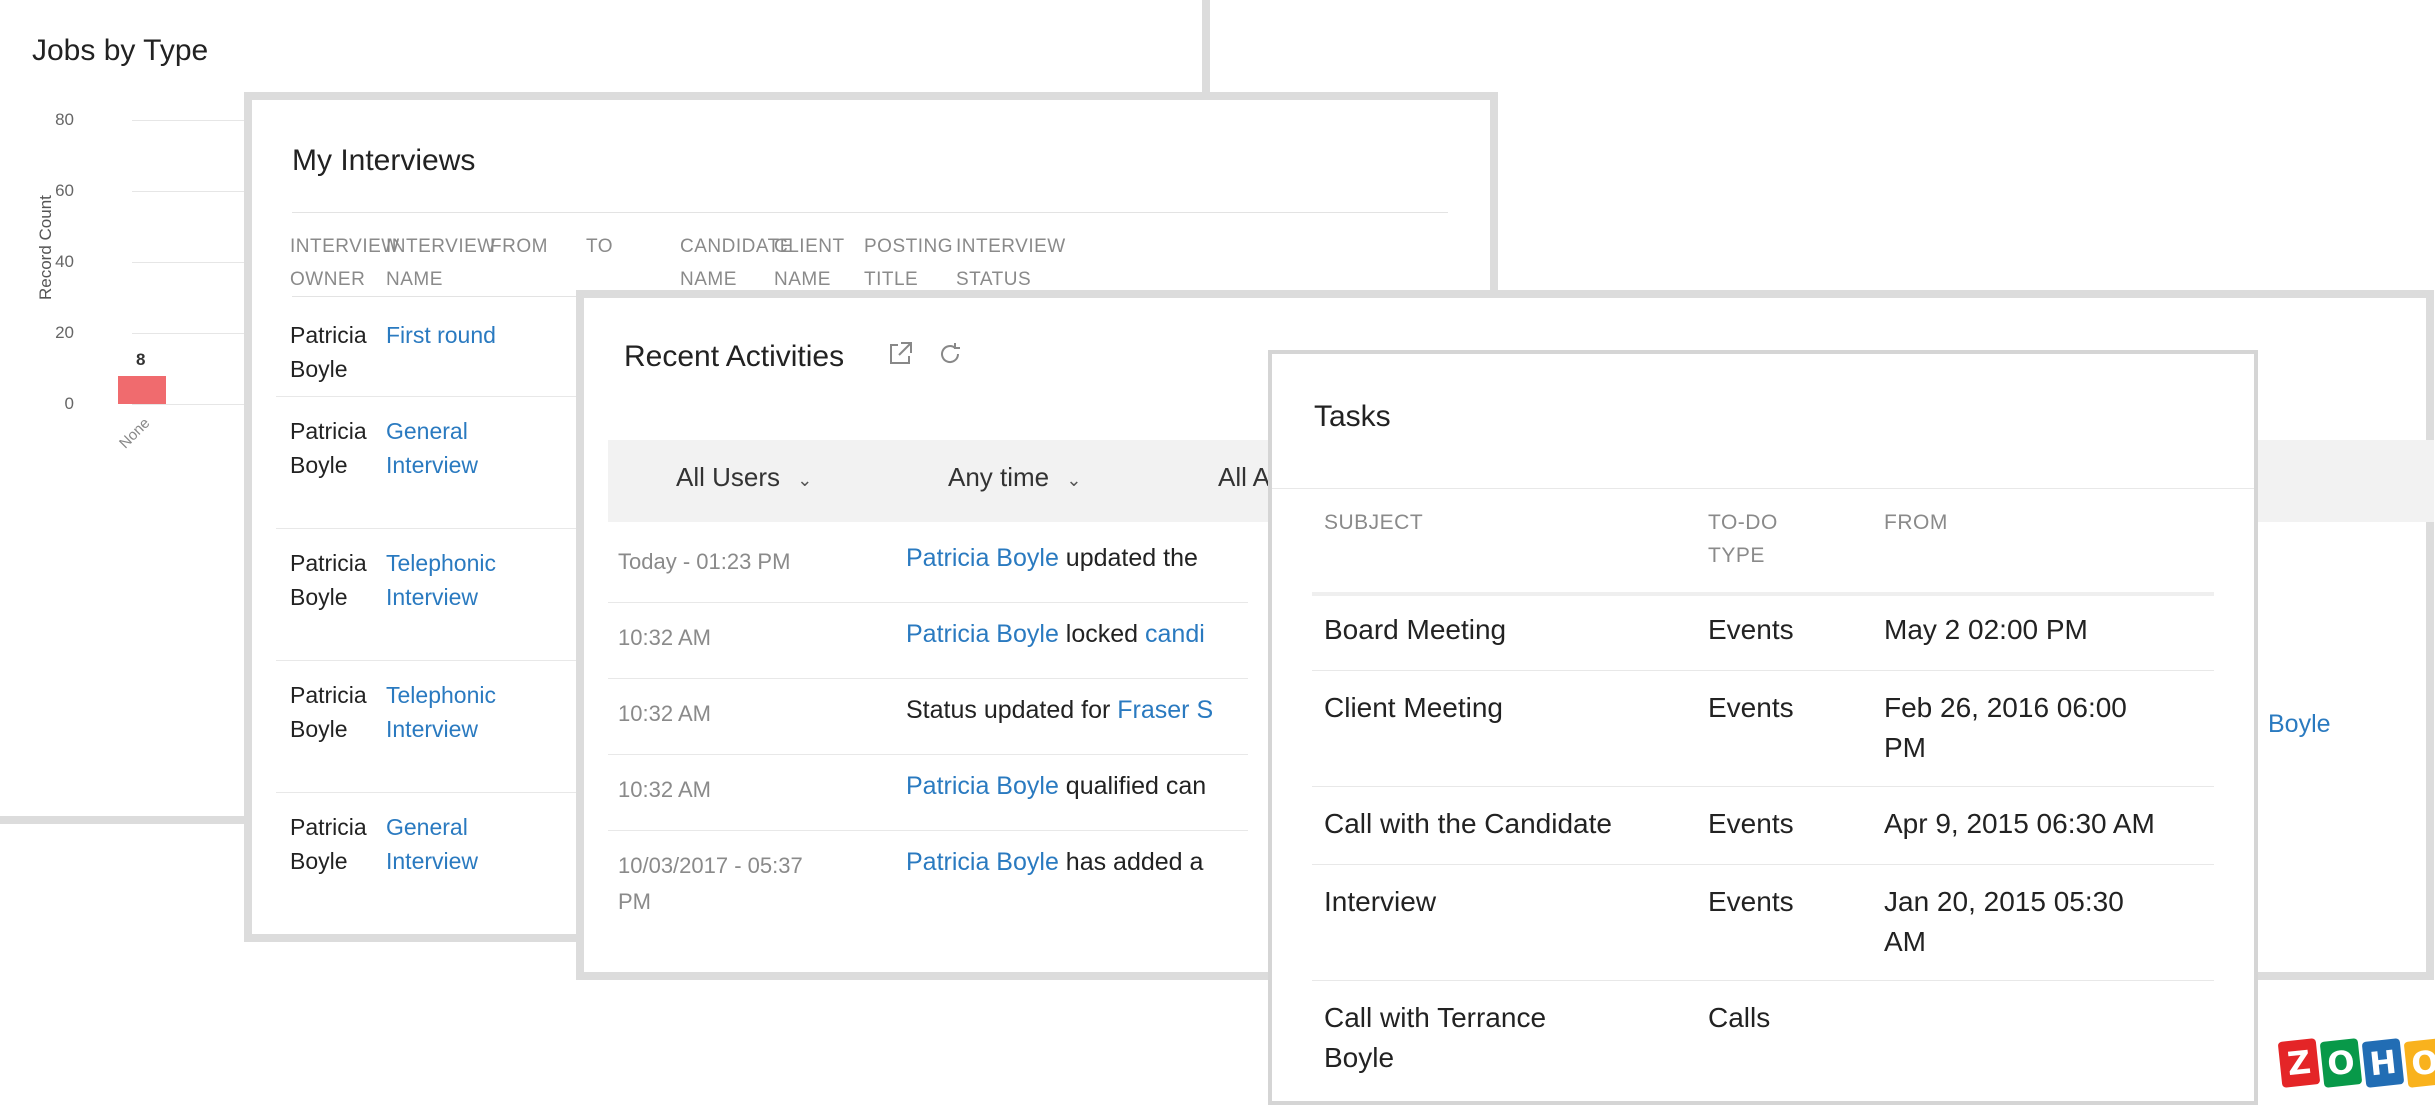 Image resolution: width=2435 pixels, height=1105 pixels. I want to click on column-header: INTERVIEW OWNER, so click(345, 263).